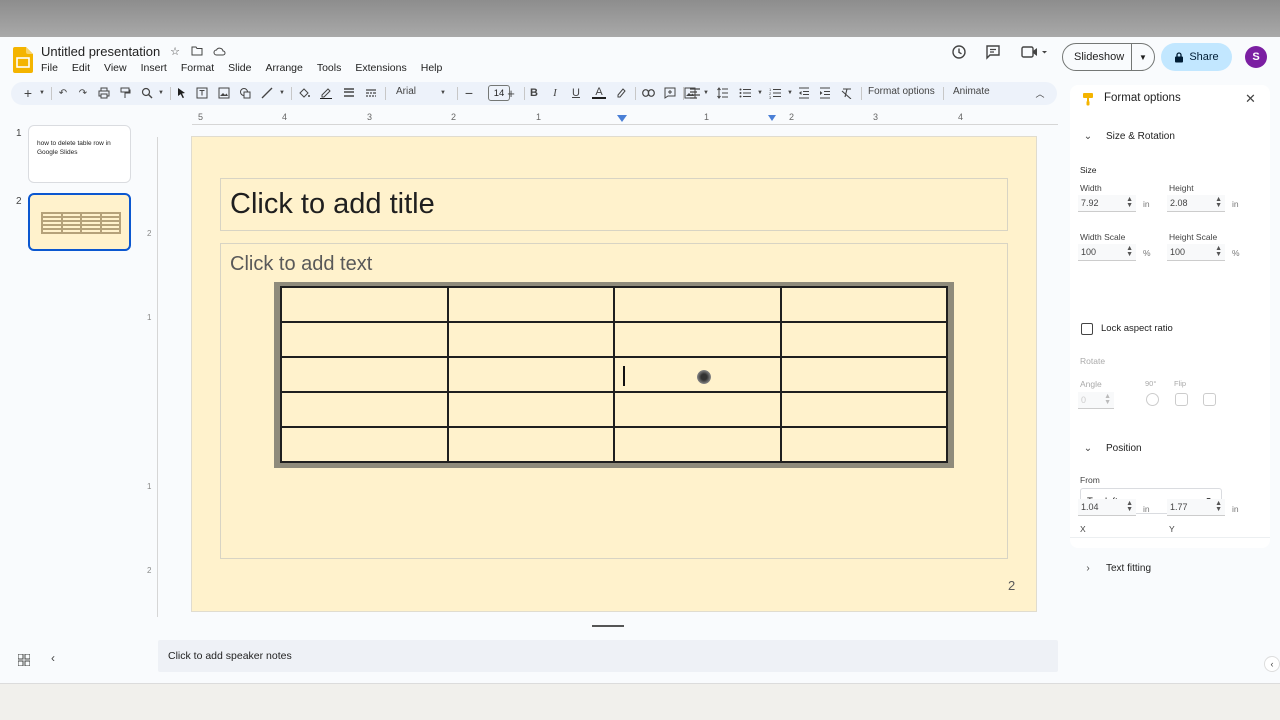  I want to click on table-selection-frame, so click(614, 375).